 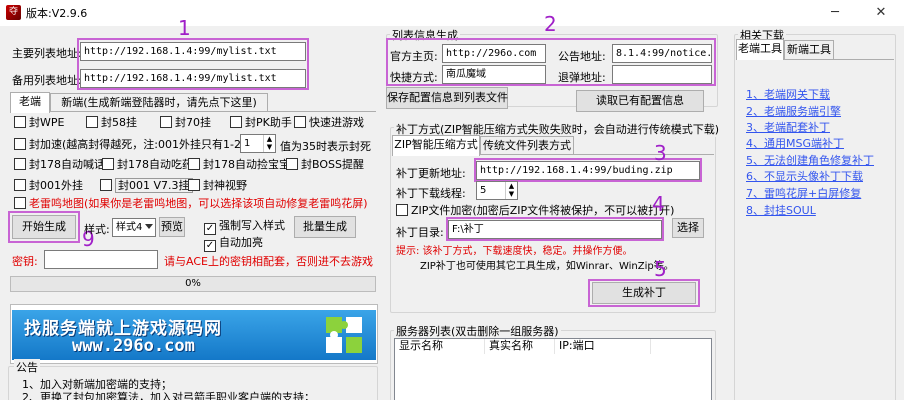 I want to click on check-boss-alert: 封BOSS提醒, so click(x=325, y=166).